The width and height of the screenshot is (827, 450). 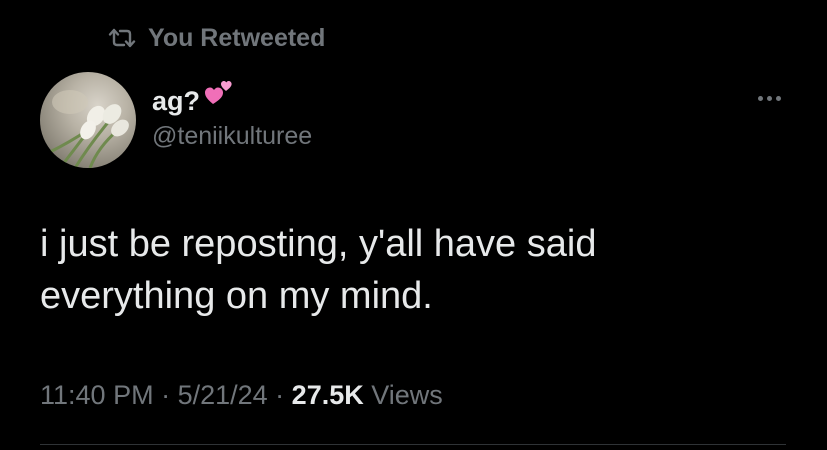 What do you see at coordinates (97, 395) in the screenshot?
I see `tweet-time: 11:40 PM` at bounding box center [97, 395].